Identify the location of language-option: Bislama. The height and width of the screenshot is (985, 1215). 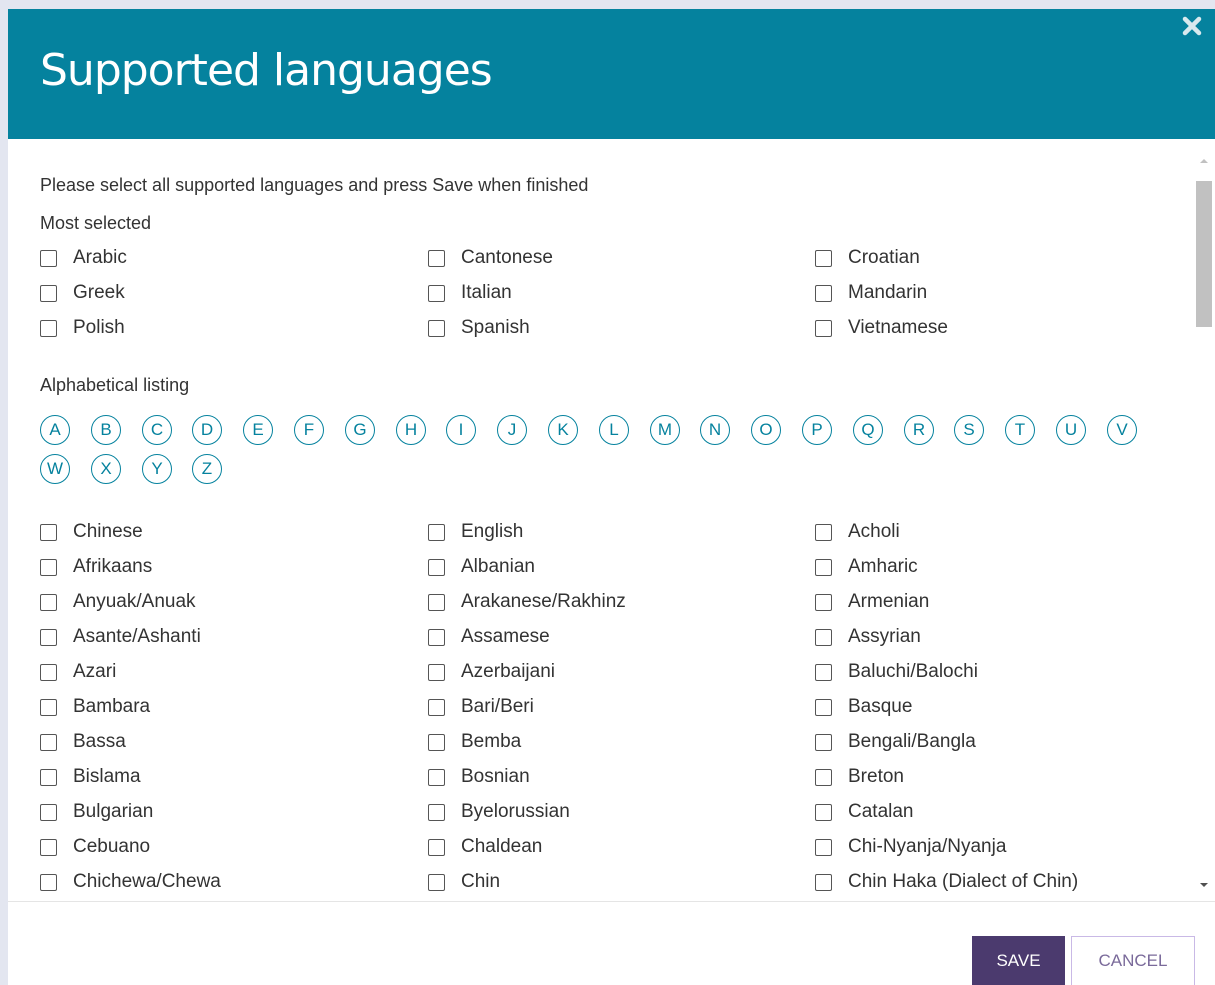
(90, 777).